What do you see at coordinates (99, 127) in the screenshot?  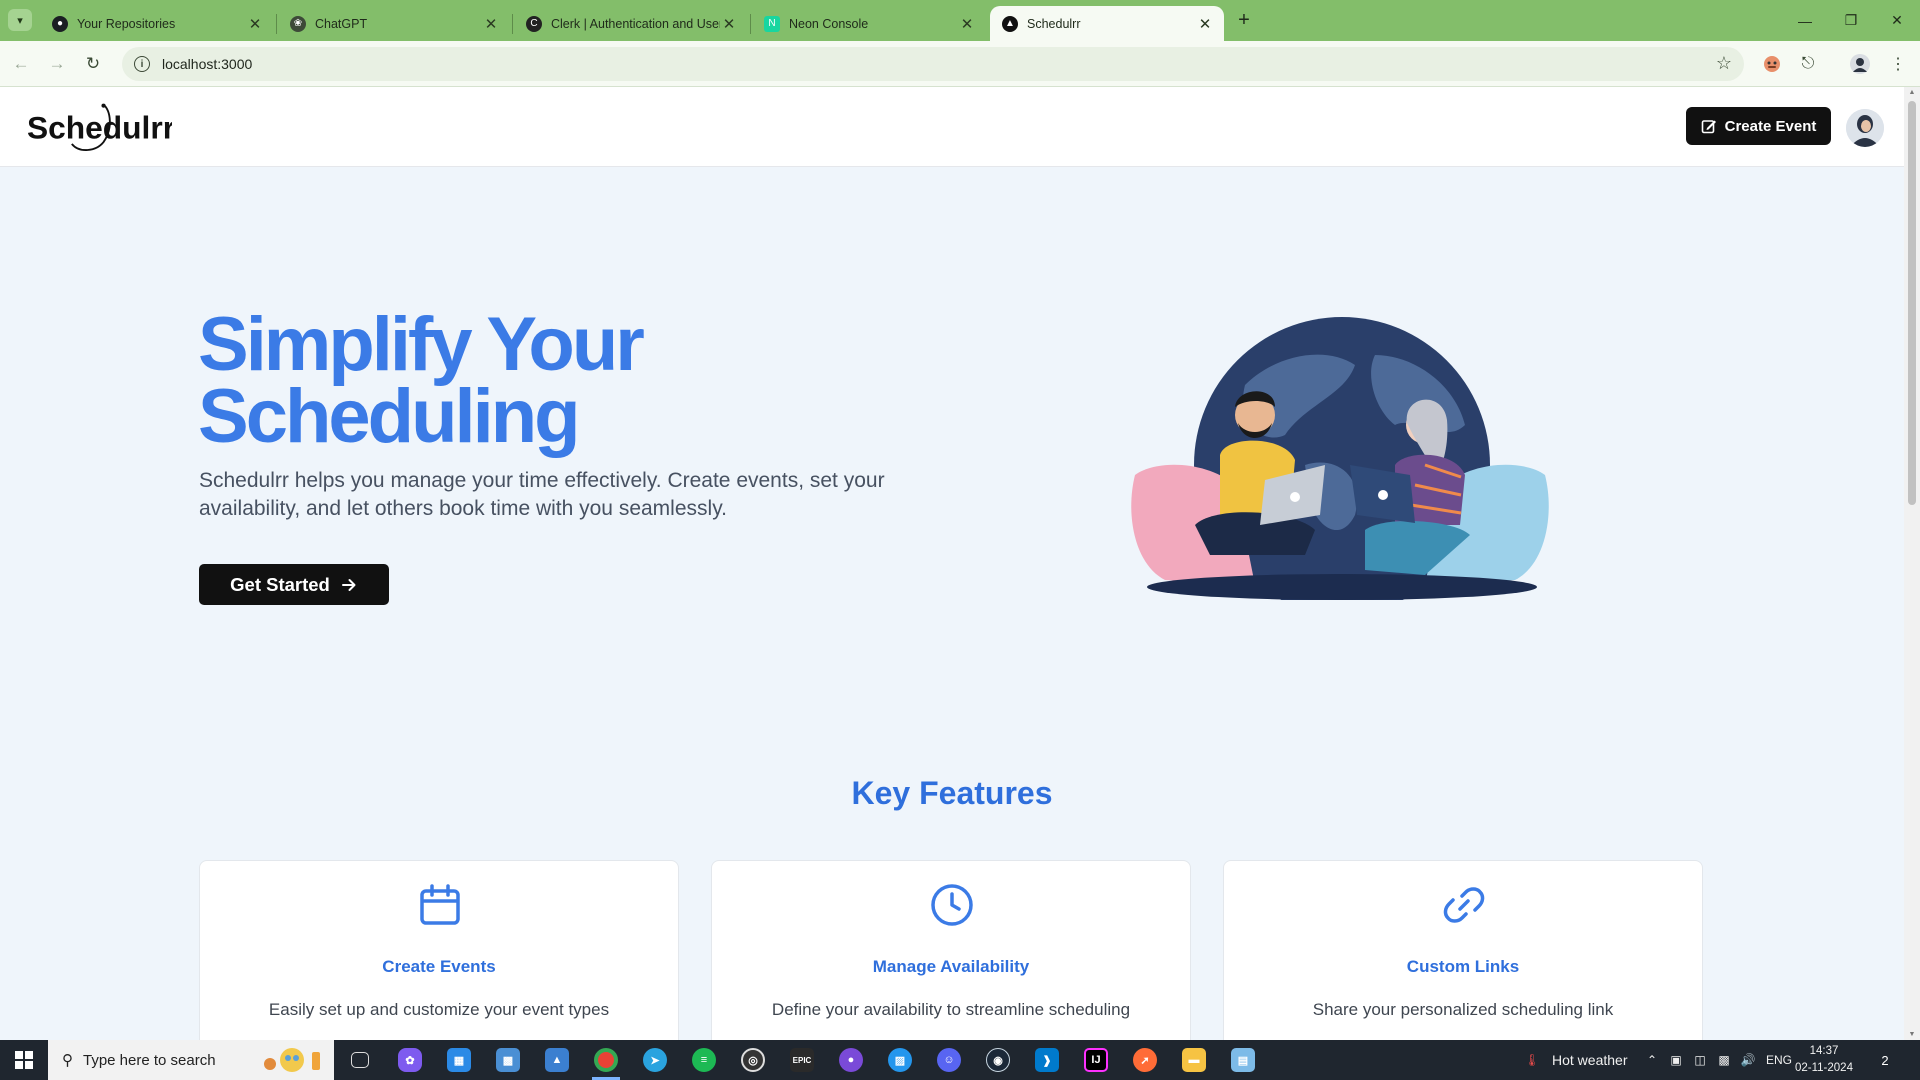 I see `logo-text: Schedulrr` at bounding box center [99, 127].